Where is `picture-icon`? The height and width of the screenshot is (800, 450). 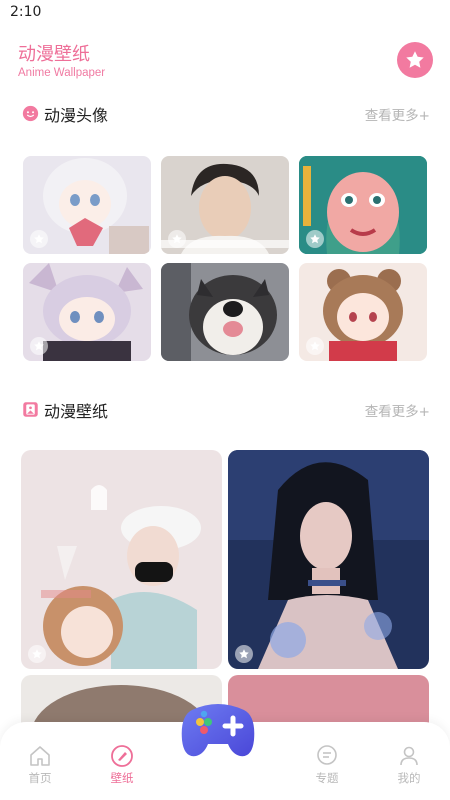
picture-icon is located at coordinates (30, 409).